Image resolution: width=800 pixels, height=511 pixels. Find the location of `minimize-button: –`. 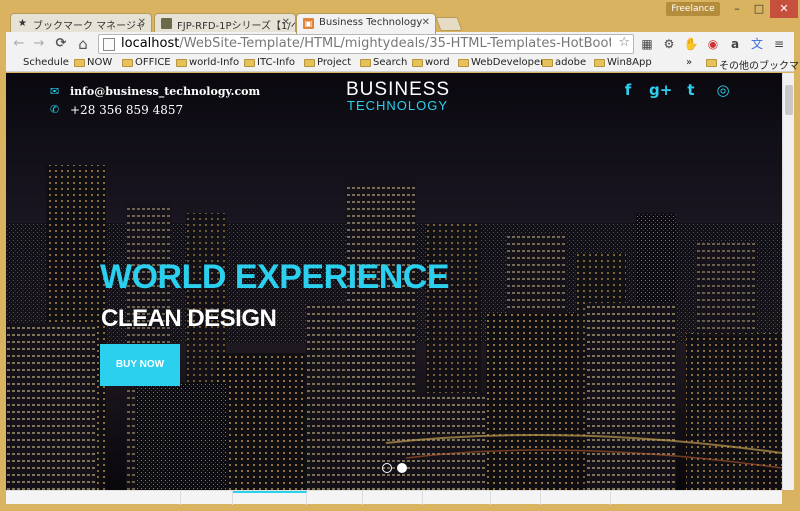

minimize-button: – is located at coordinates (737, 9).